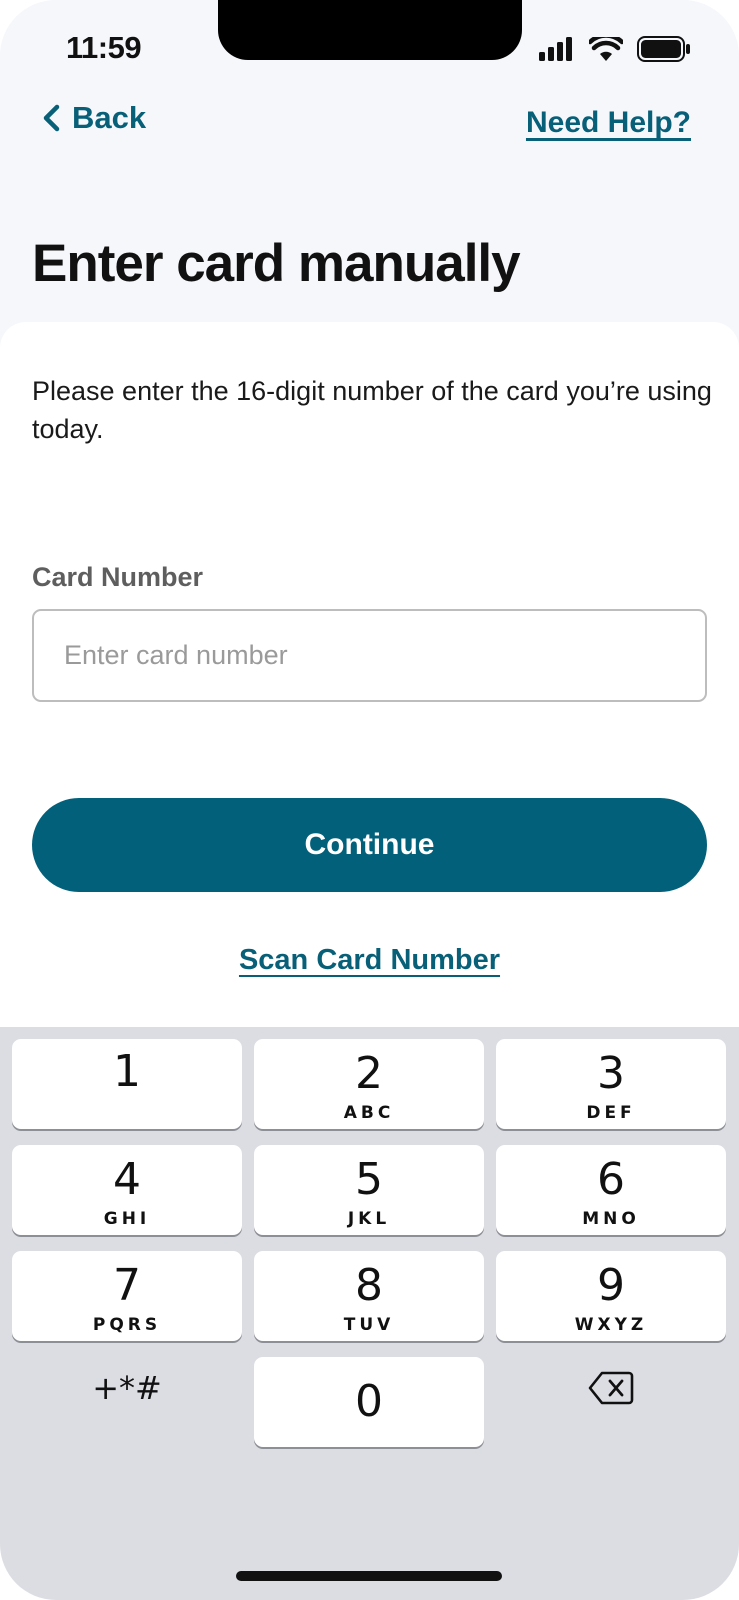 The image size is (739, 1600). I want to click on key-digit: 9, so click(611, 1285).